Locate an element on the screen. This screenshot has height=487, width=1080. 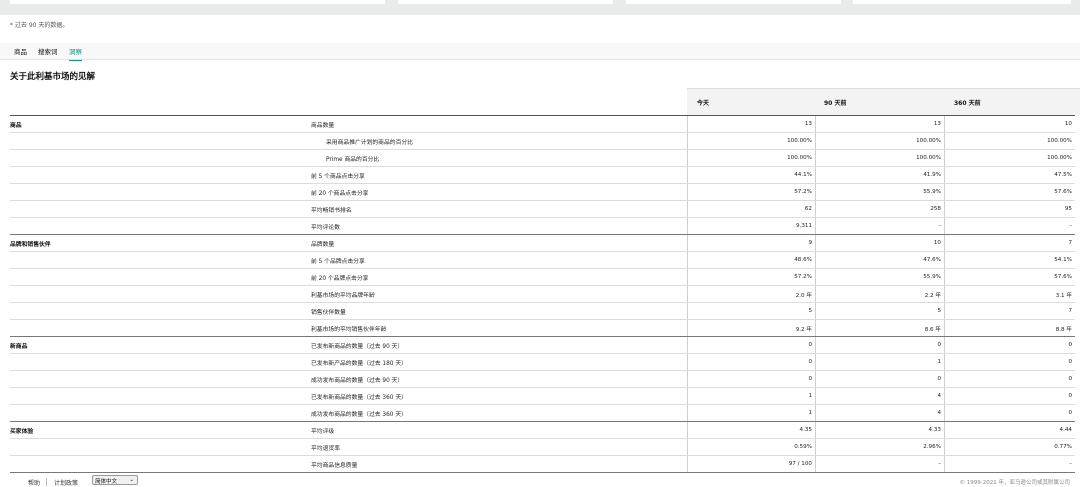
table-cell: 57.6% is located at coordinates (1010, 192).